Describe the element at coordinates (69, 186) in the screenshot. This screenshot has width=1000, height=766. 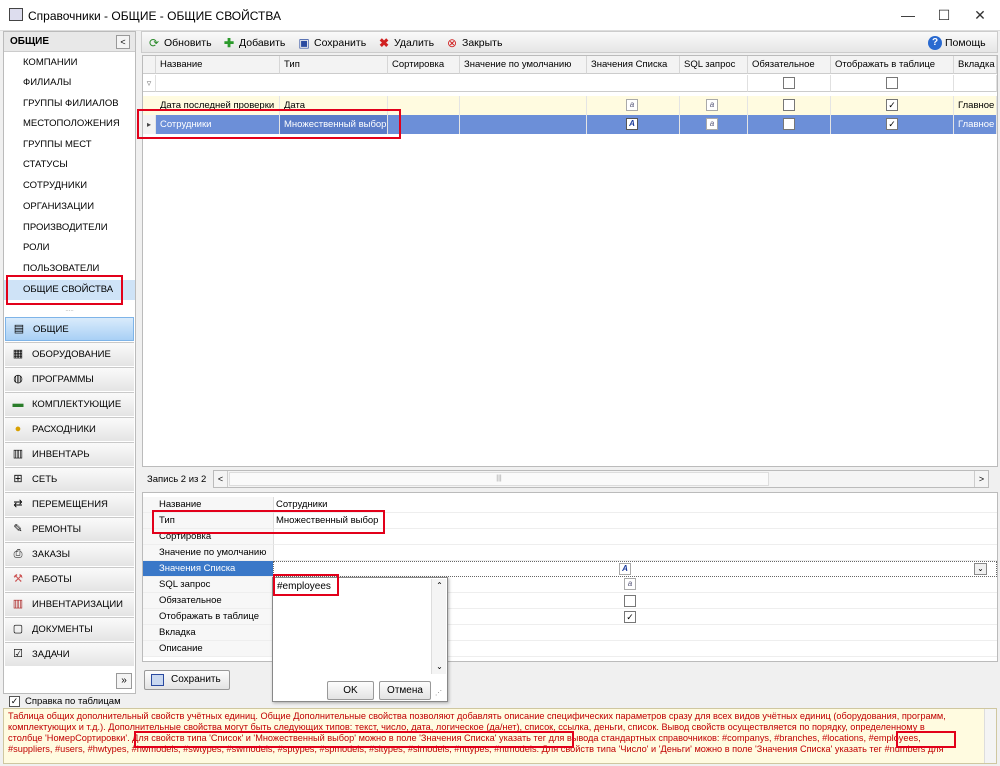
I see `sidebar-item-employees: СОТРУДНИКИ` at that location.